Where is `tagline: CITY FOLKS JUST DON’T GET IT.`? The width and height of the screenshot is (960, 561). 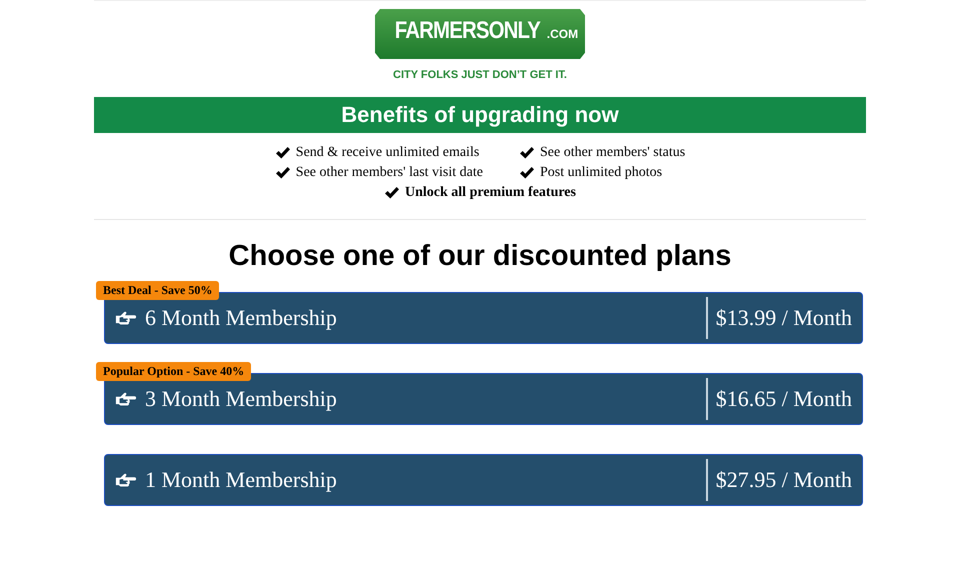
tagline: CITY FOLKS JUST DON’T GET IT. is located at coordinates (480, 75).